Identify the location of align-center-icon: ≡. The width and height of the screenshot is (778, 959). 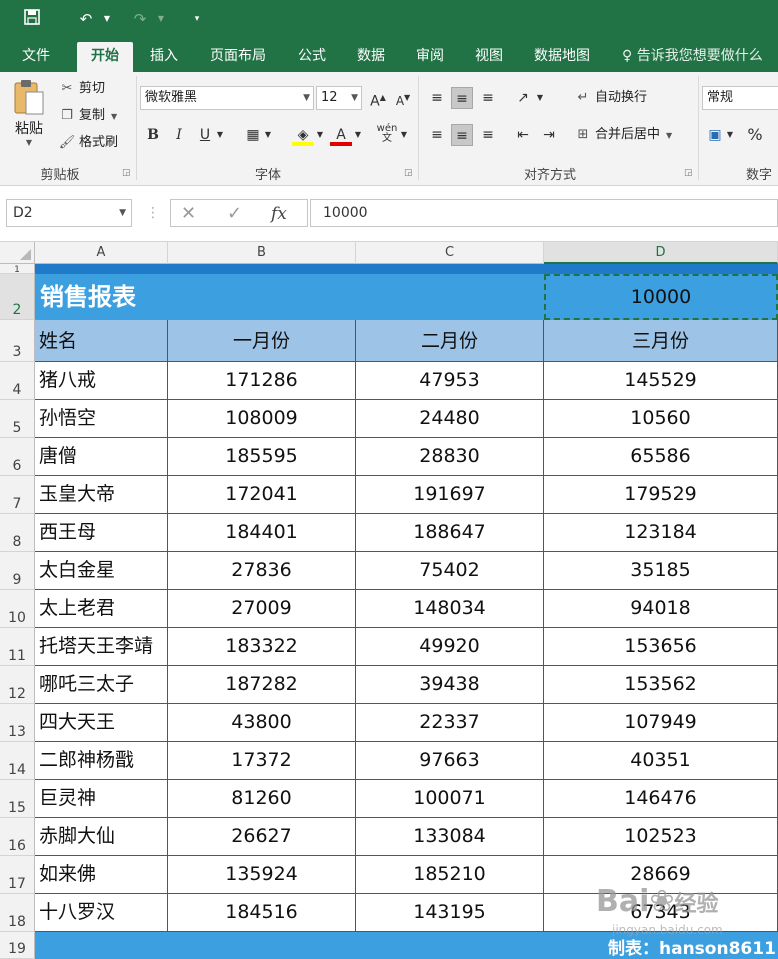
(462, 135).